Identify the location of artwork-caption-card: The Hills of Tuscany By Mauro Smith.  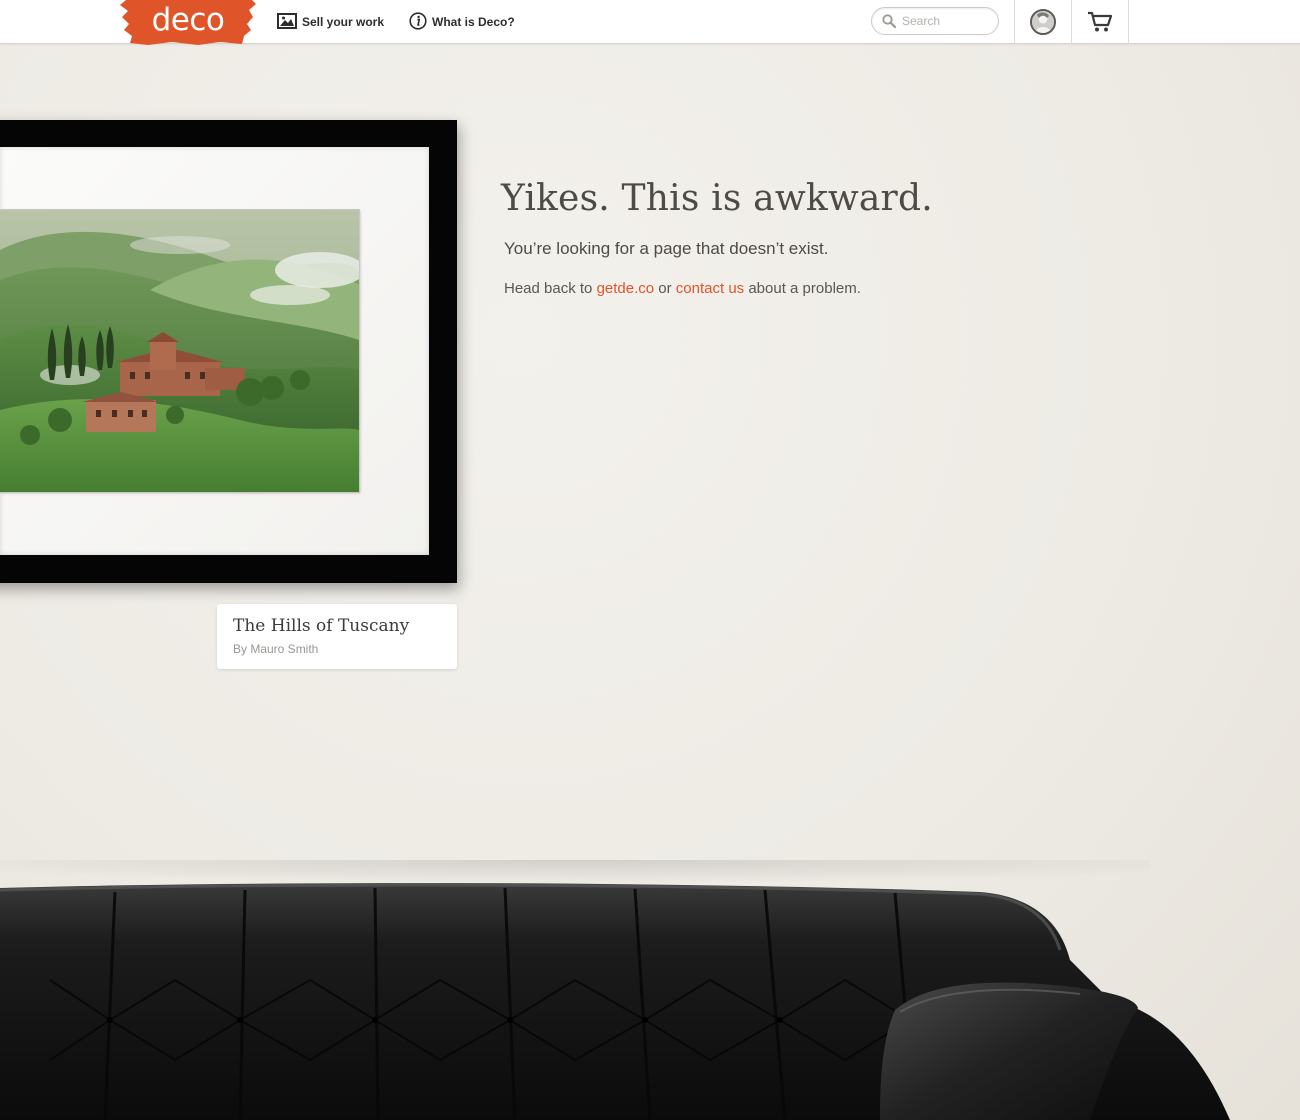
(337, 636).